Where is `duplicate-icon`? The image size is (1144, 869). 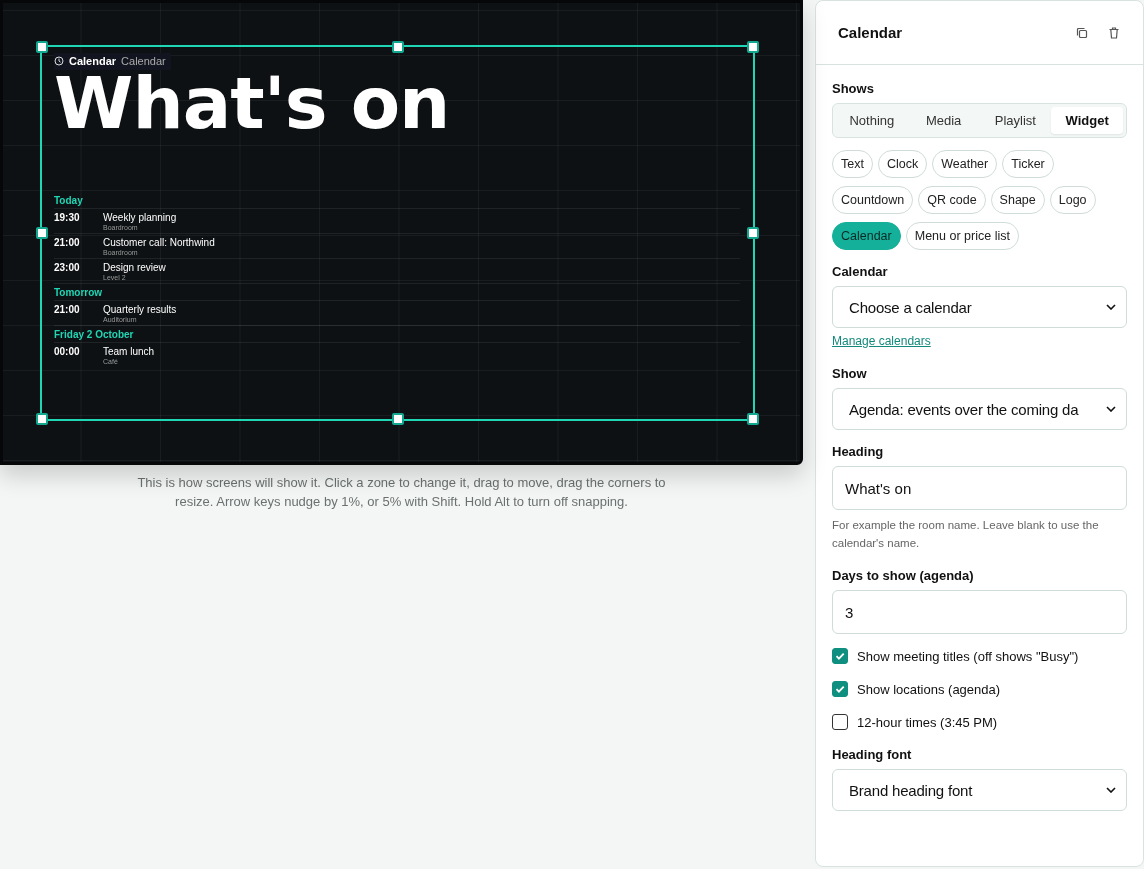
duplicate-icon is located at coordinates (1082, 32).